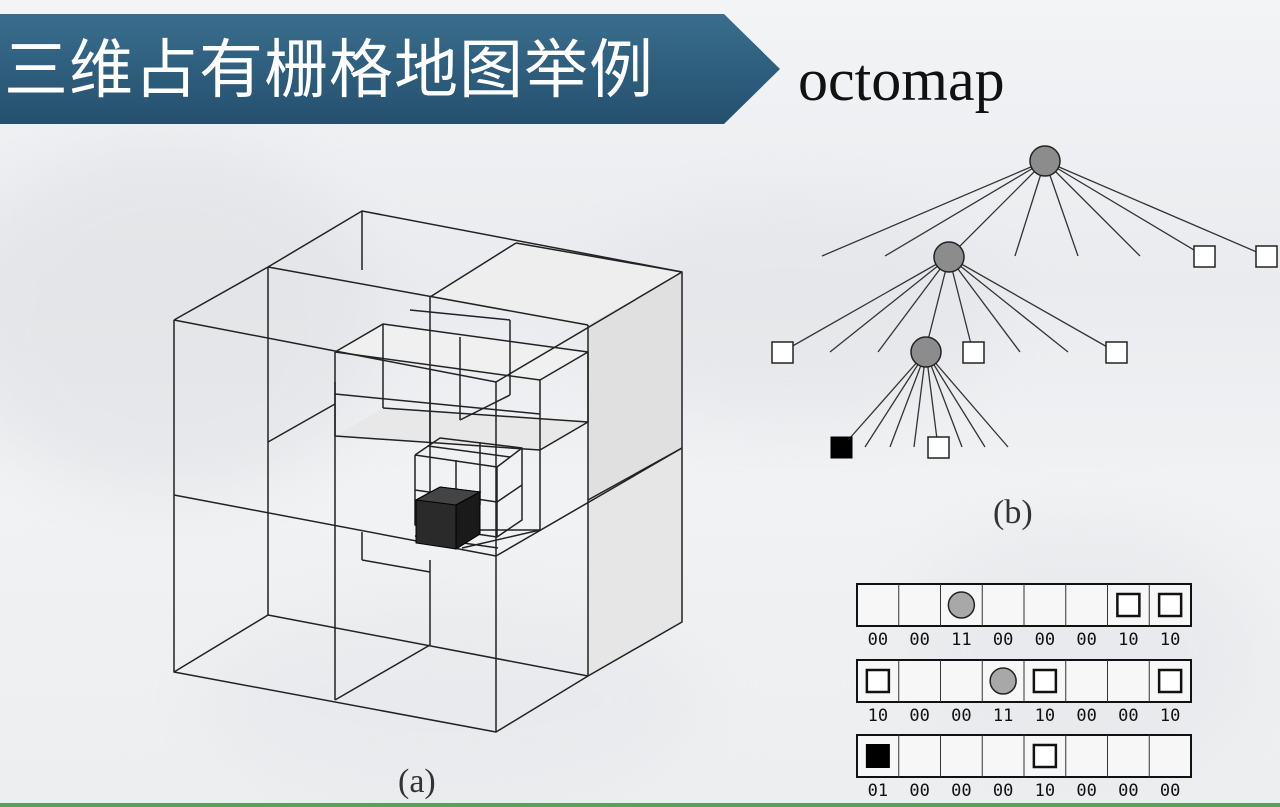 Image resolution: width=1280 pixels, height=807 pixels. Describe the element at coordinates (877, 756) in the screenshot. I see `occupied-node-symbol` at that location.